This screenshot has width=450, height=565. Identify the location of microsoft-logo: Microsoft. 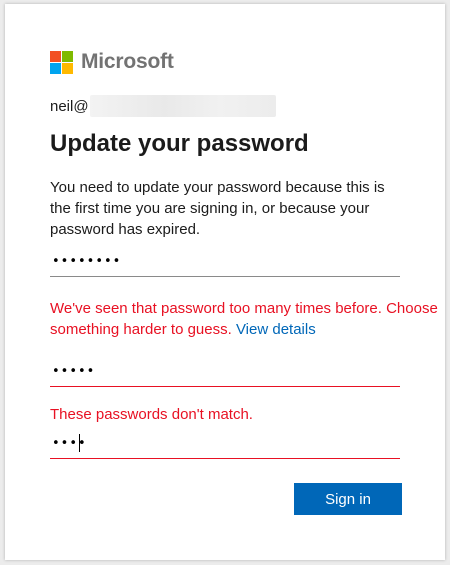
(112, 62).